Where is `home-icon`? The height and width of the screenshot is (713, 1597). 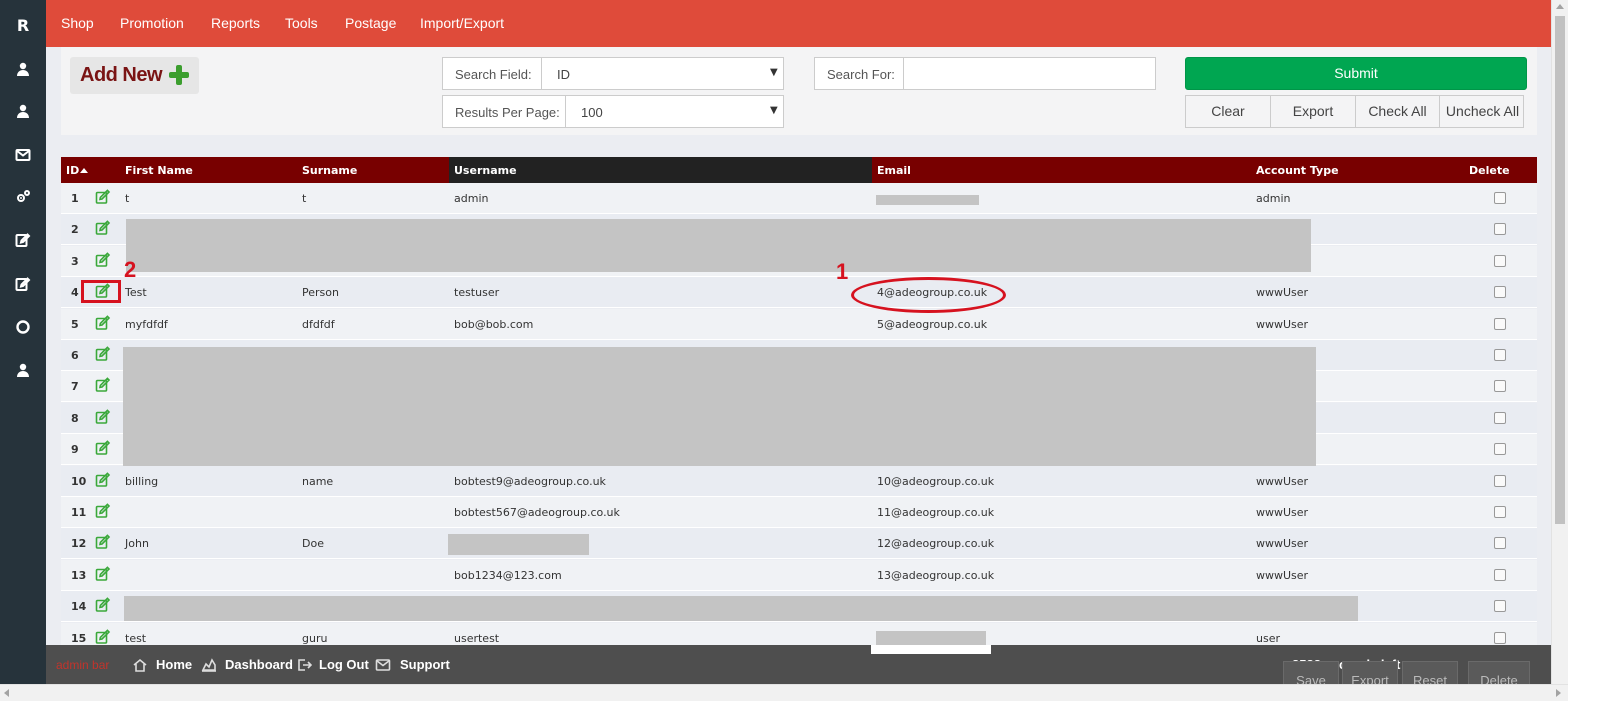 home-icon is located at coordinates (140, 665).